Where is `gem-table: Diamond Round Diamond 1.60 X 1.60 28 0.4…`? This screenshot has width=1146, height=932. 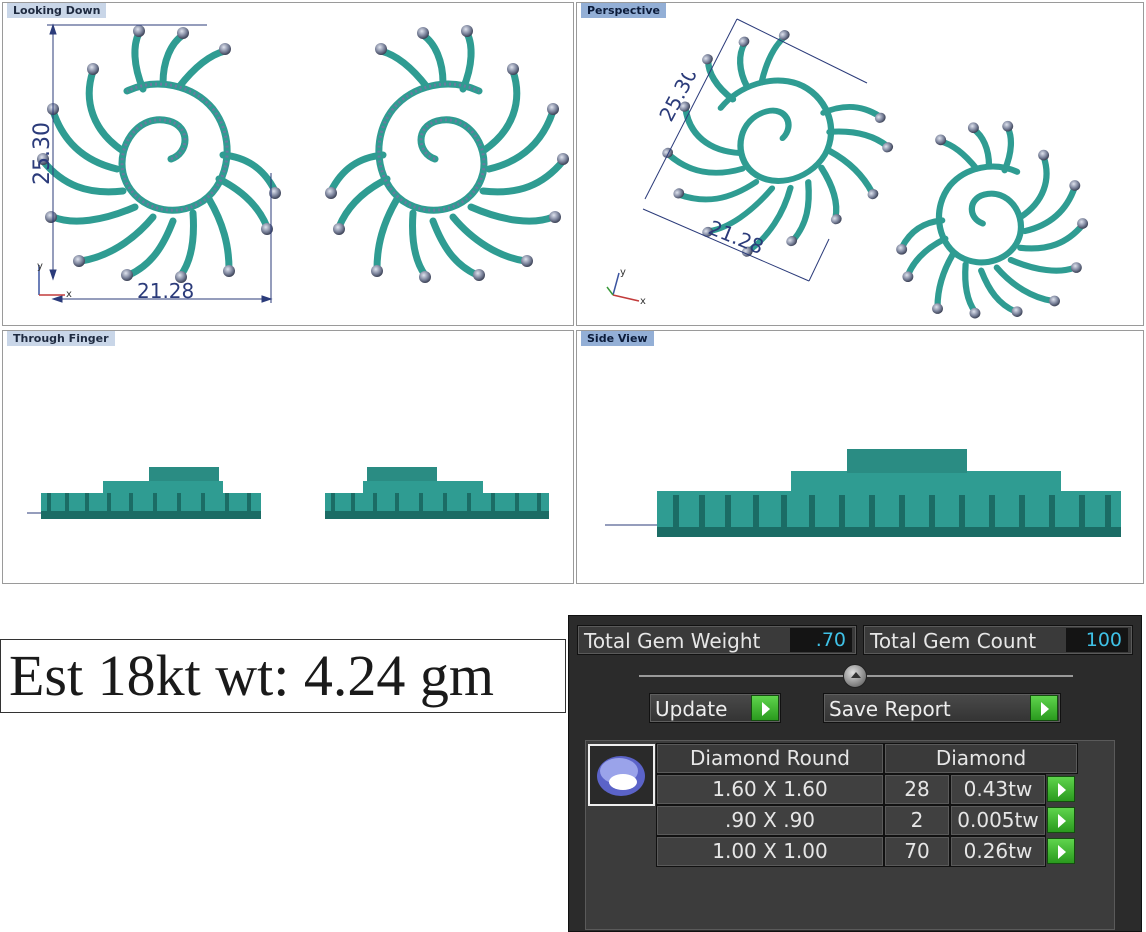
gem-table: Diamond Round Diamond 1.60 X 1.60 28 0.4… is located at coordinates (850, 835).